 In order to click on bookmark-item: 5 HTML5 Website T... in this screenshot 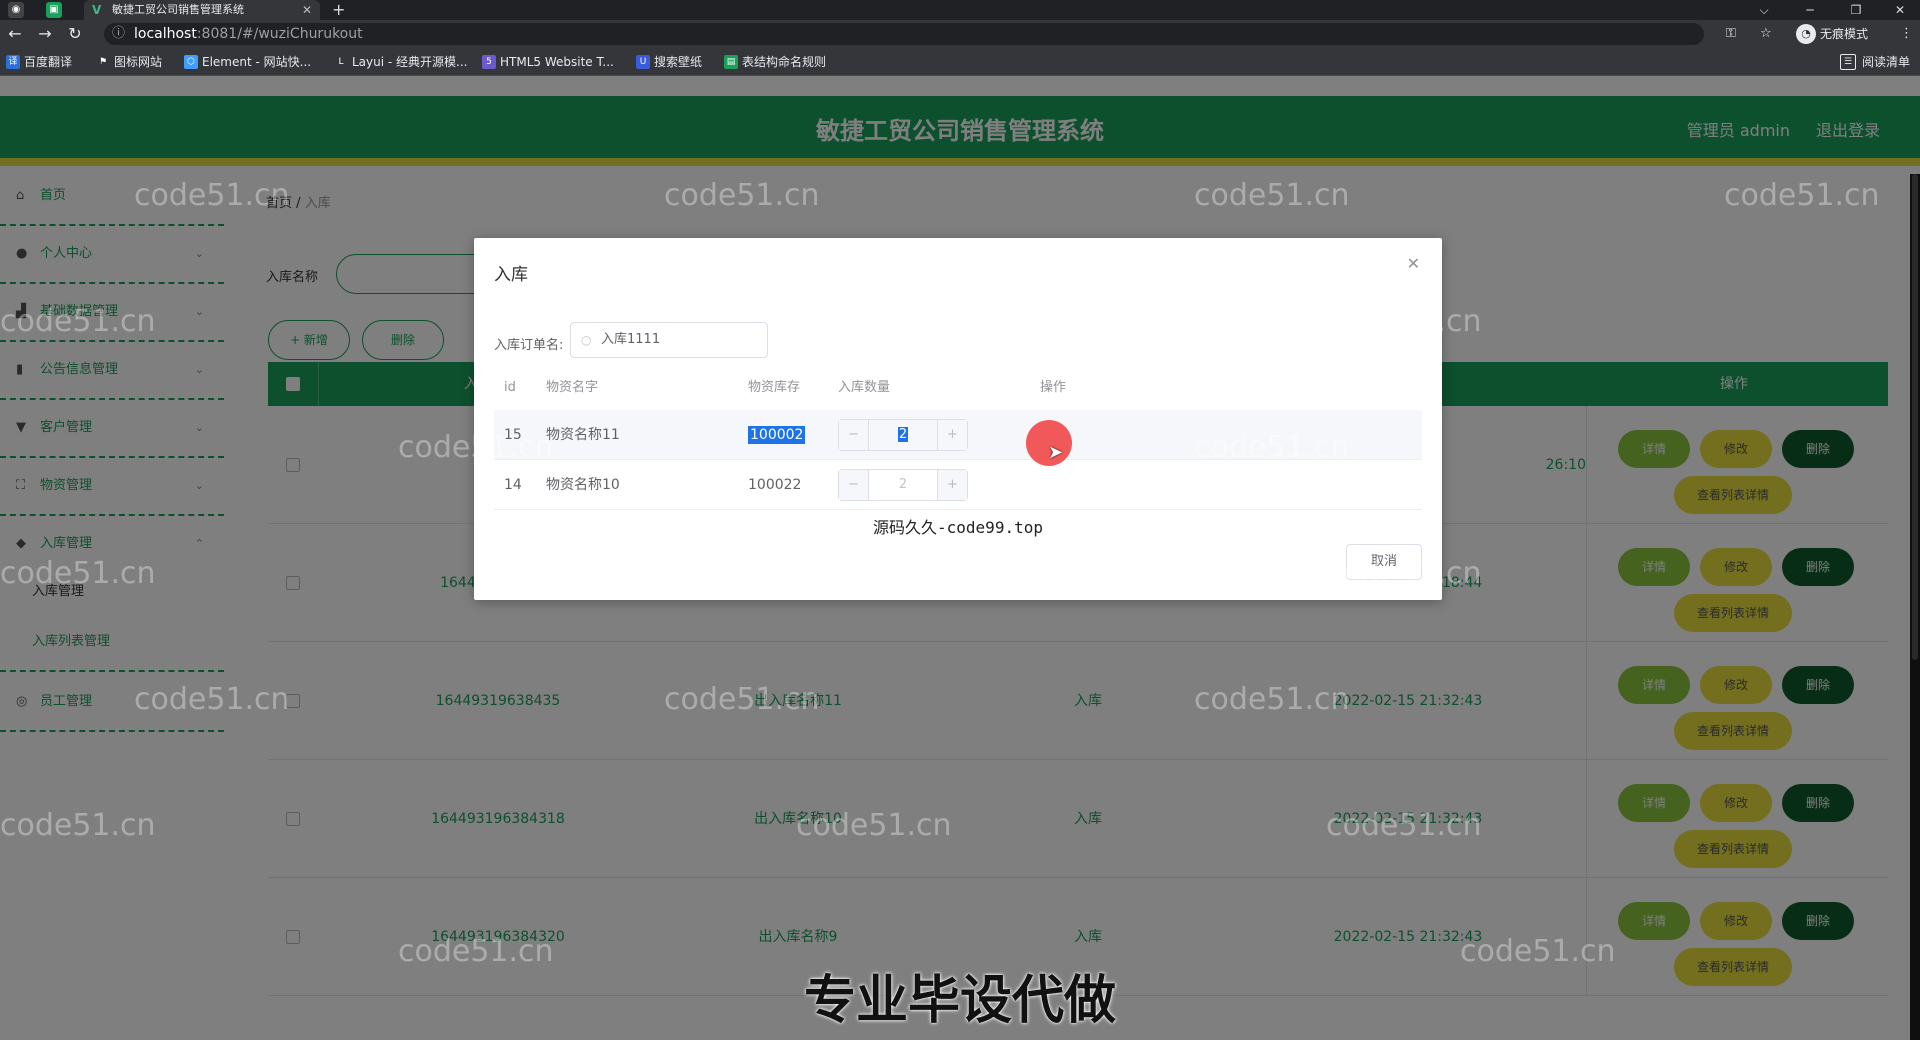, I will do `click(548, 62)`.